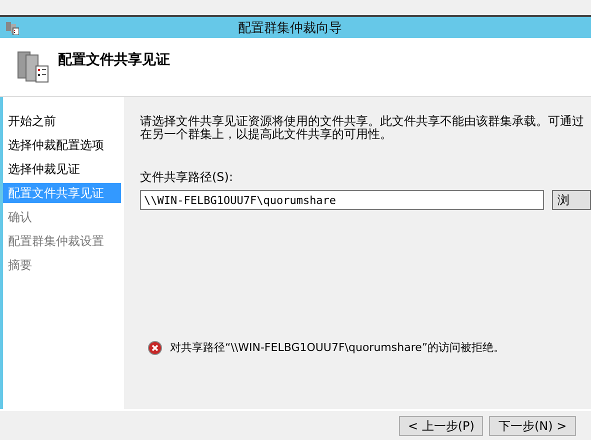 This screenshot has width=591, height=440. Describe the element at coordinates (441, 426) in the screenshot. I see `nav-button: < 上一步(P)` at that location.